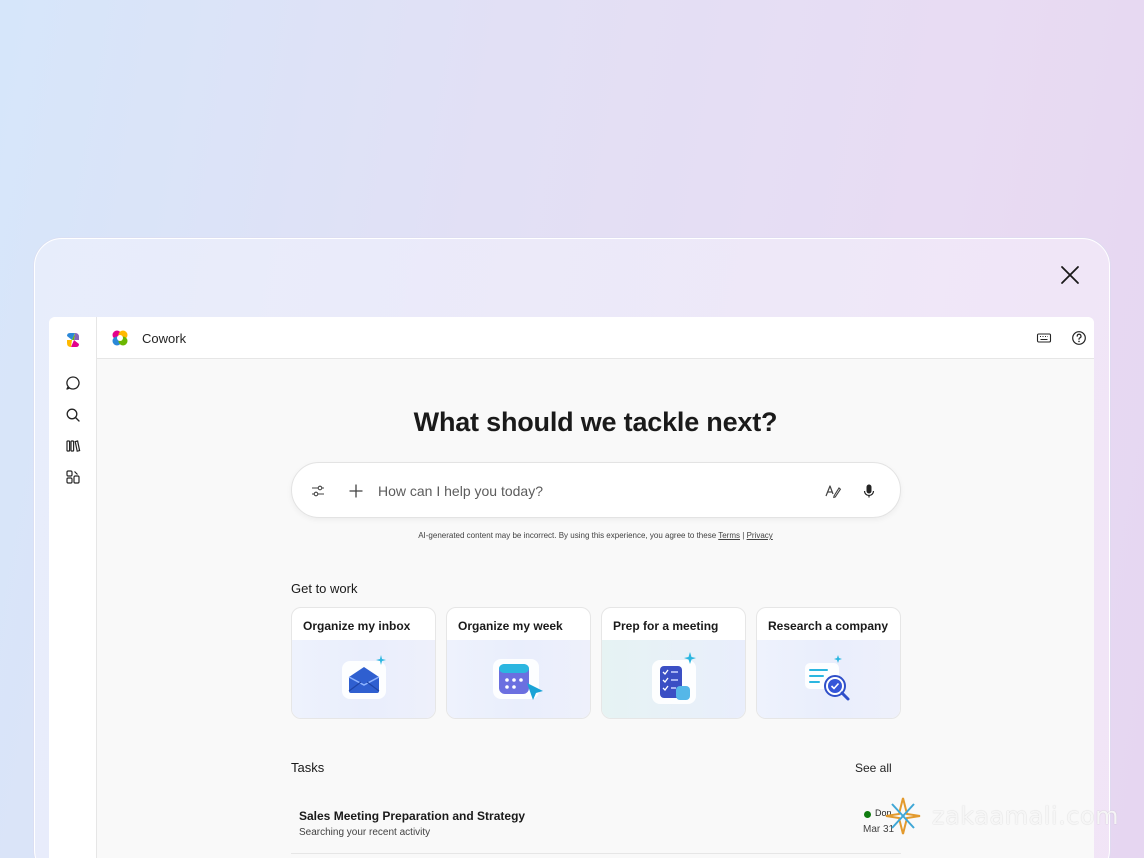  I want to click on privacy-link: Privacy, so click(760, 535).